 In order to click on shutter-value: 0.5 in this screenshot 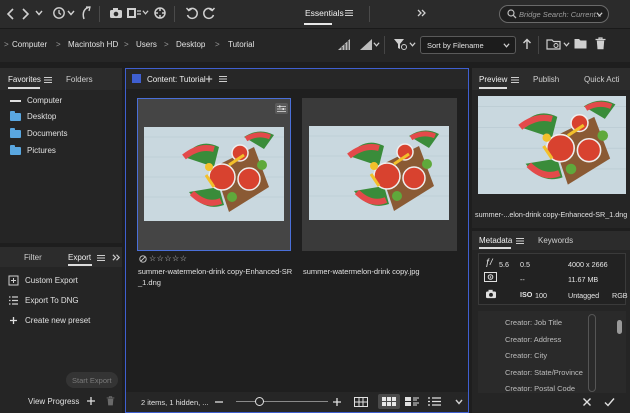, I will do `click(525, 264)`.